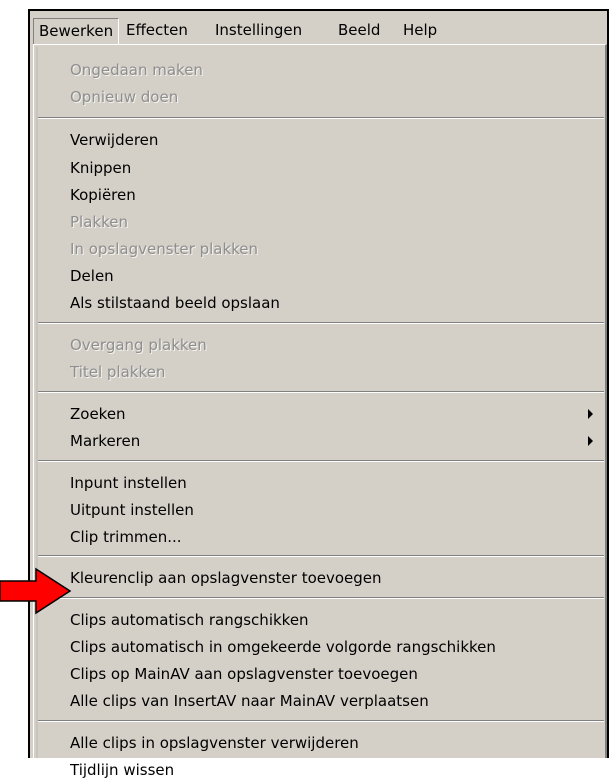 The height and width of the screenshot is (783, 611). What do you see at coordinates (420, 31) in the screenshot?
I see `menu-help: Help` at bounding box center [420, 31].